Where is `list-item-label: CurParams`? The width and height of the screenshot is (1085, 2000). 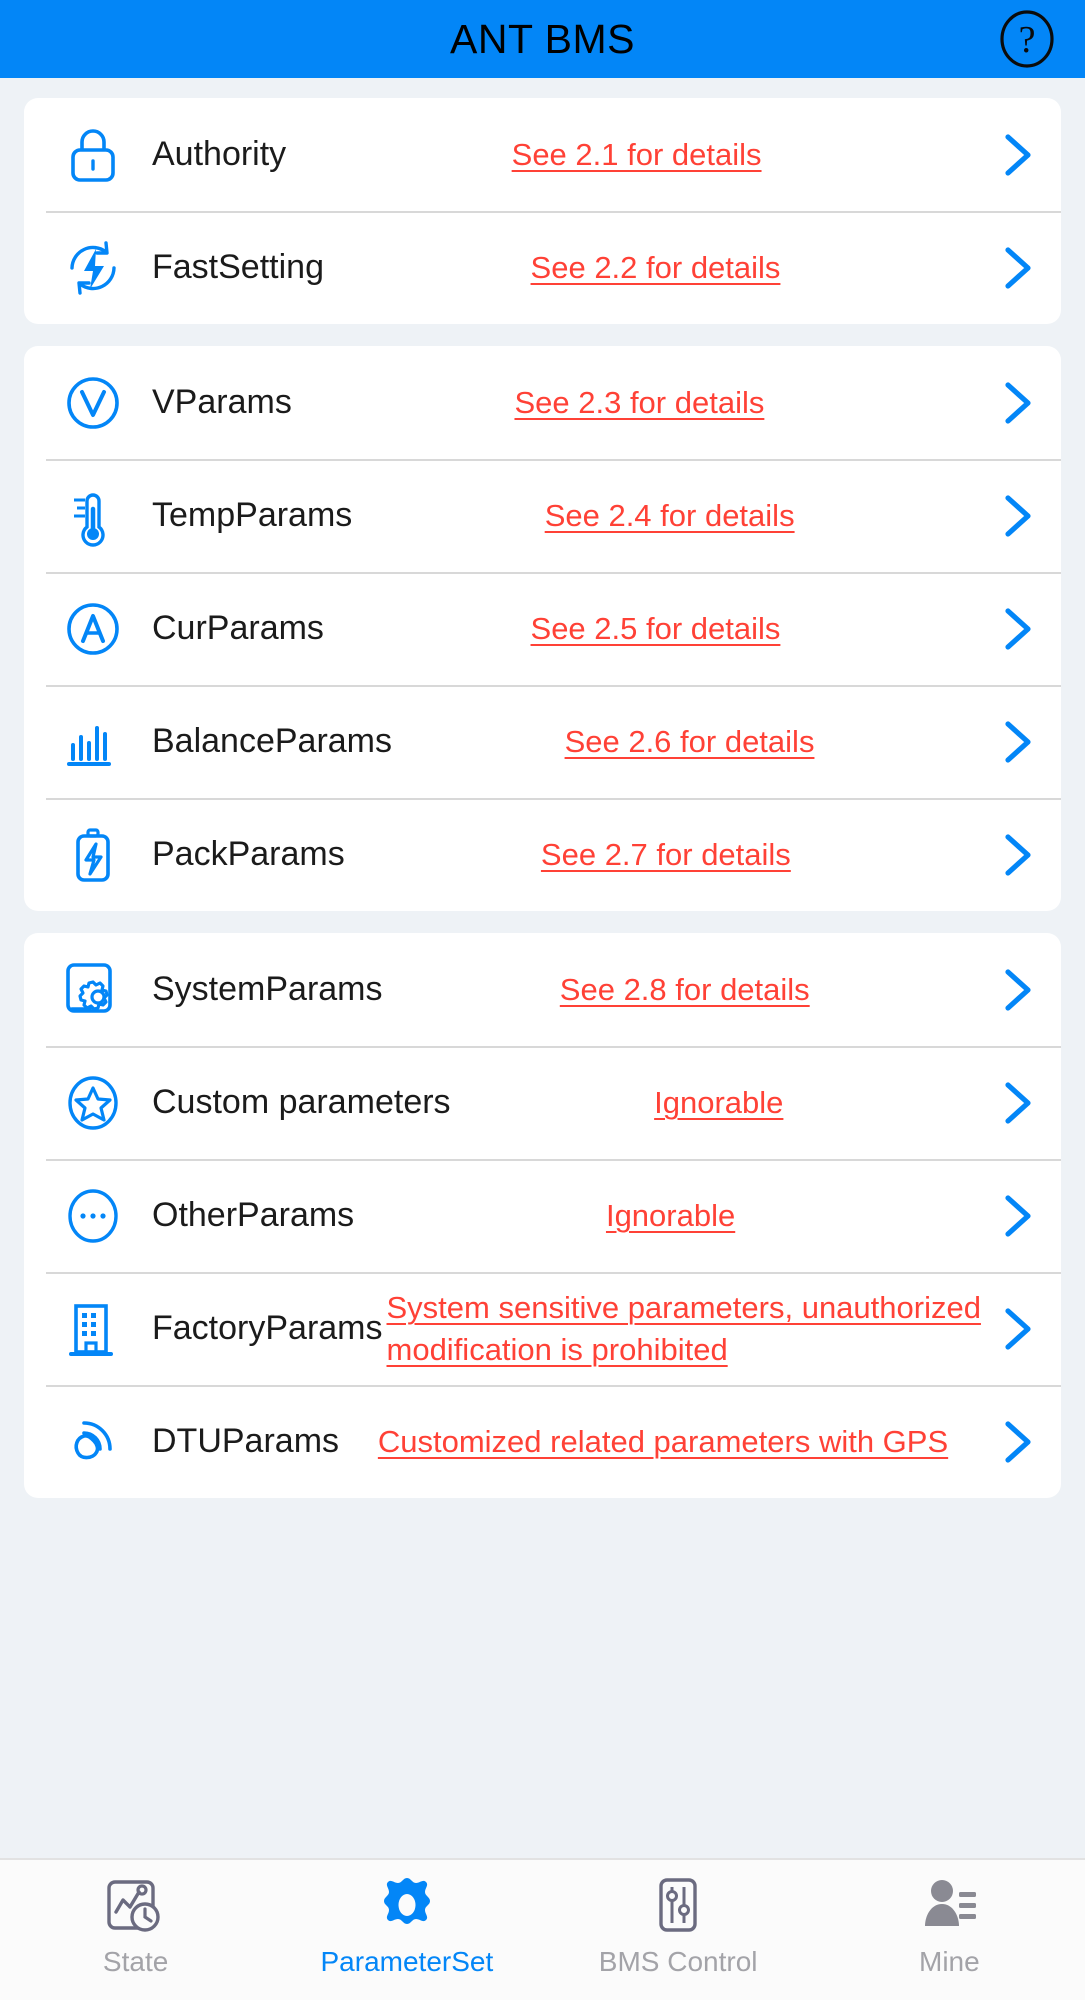 list-item-label: CurParams is located at coordinates (238, 628).